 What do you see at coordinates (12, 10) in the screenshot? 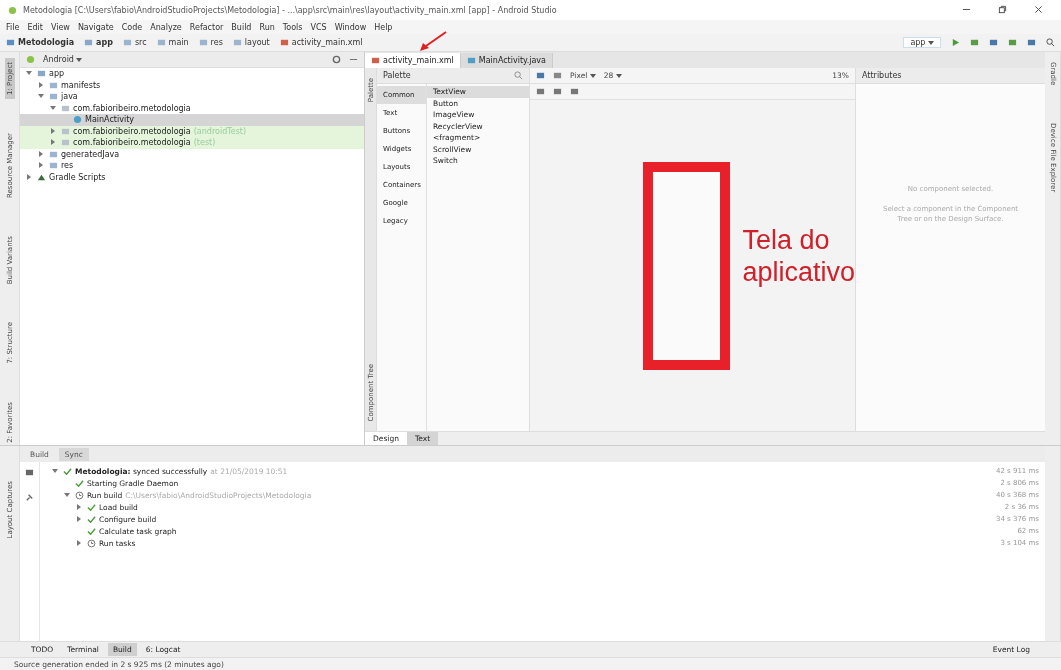
I see `android-logo-icon` at bounding box center [12, 10].